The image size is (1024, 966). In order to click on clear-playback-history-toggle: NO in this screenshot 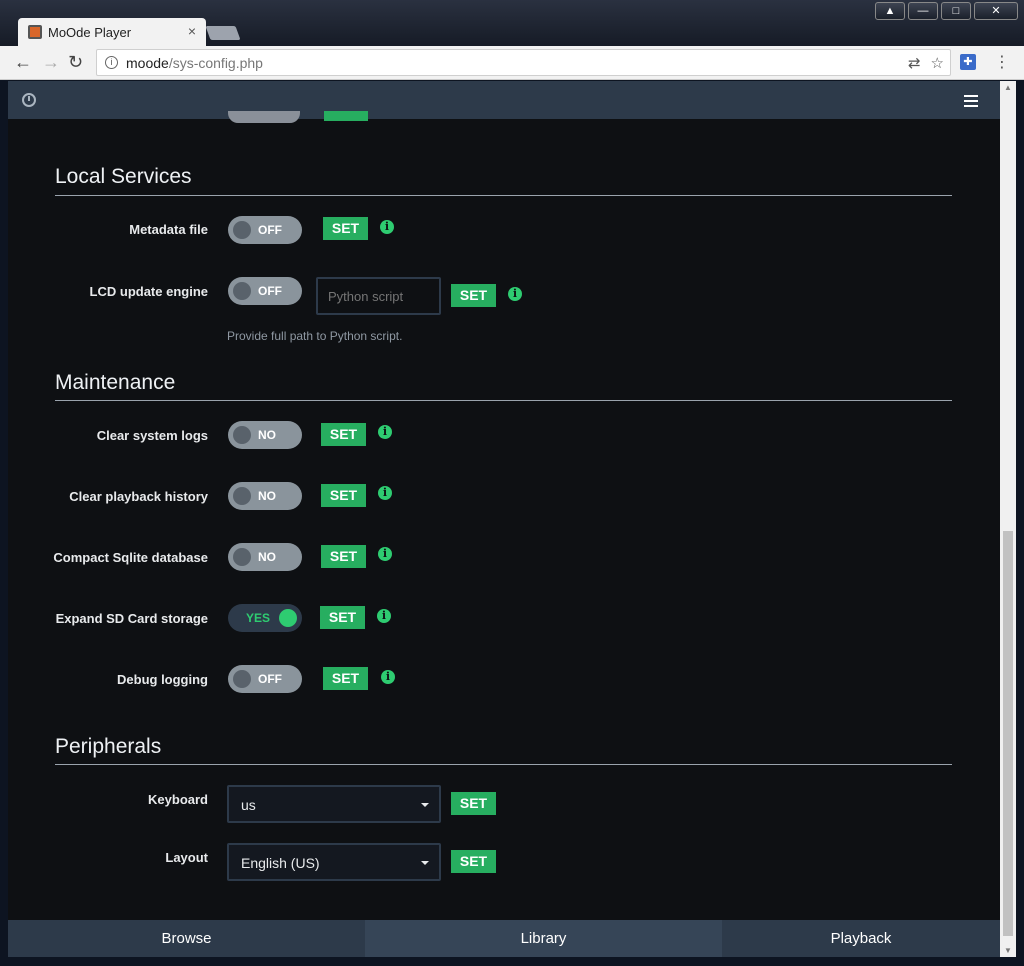, I will do `click(265, 496)`.